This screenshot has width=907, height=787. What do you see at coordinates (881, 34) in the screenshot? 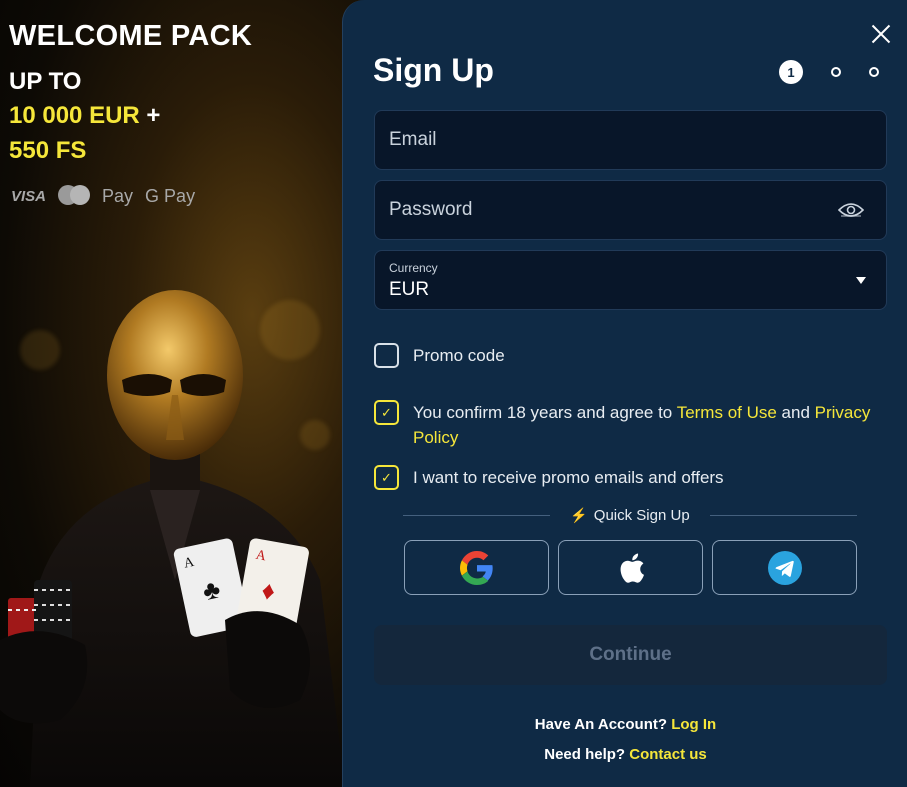
I see `close-icon` at bounding box center [881, 34].